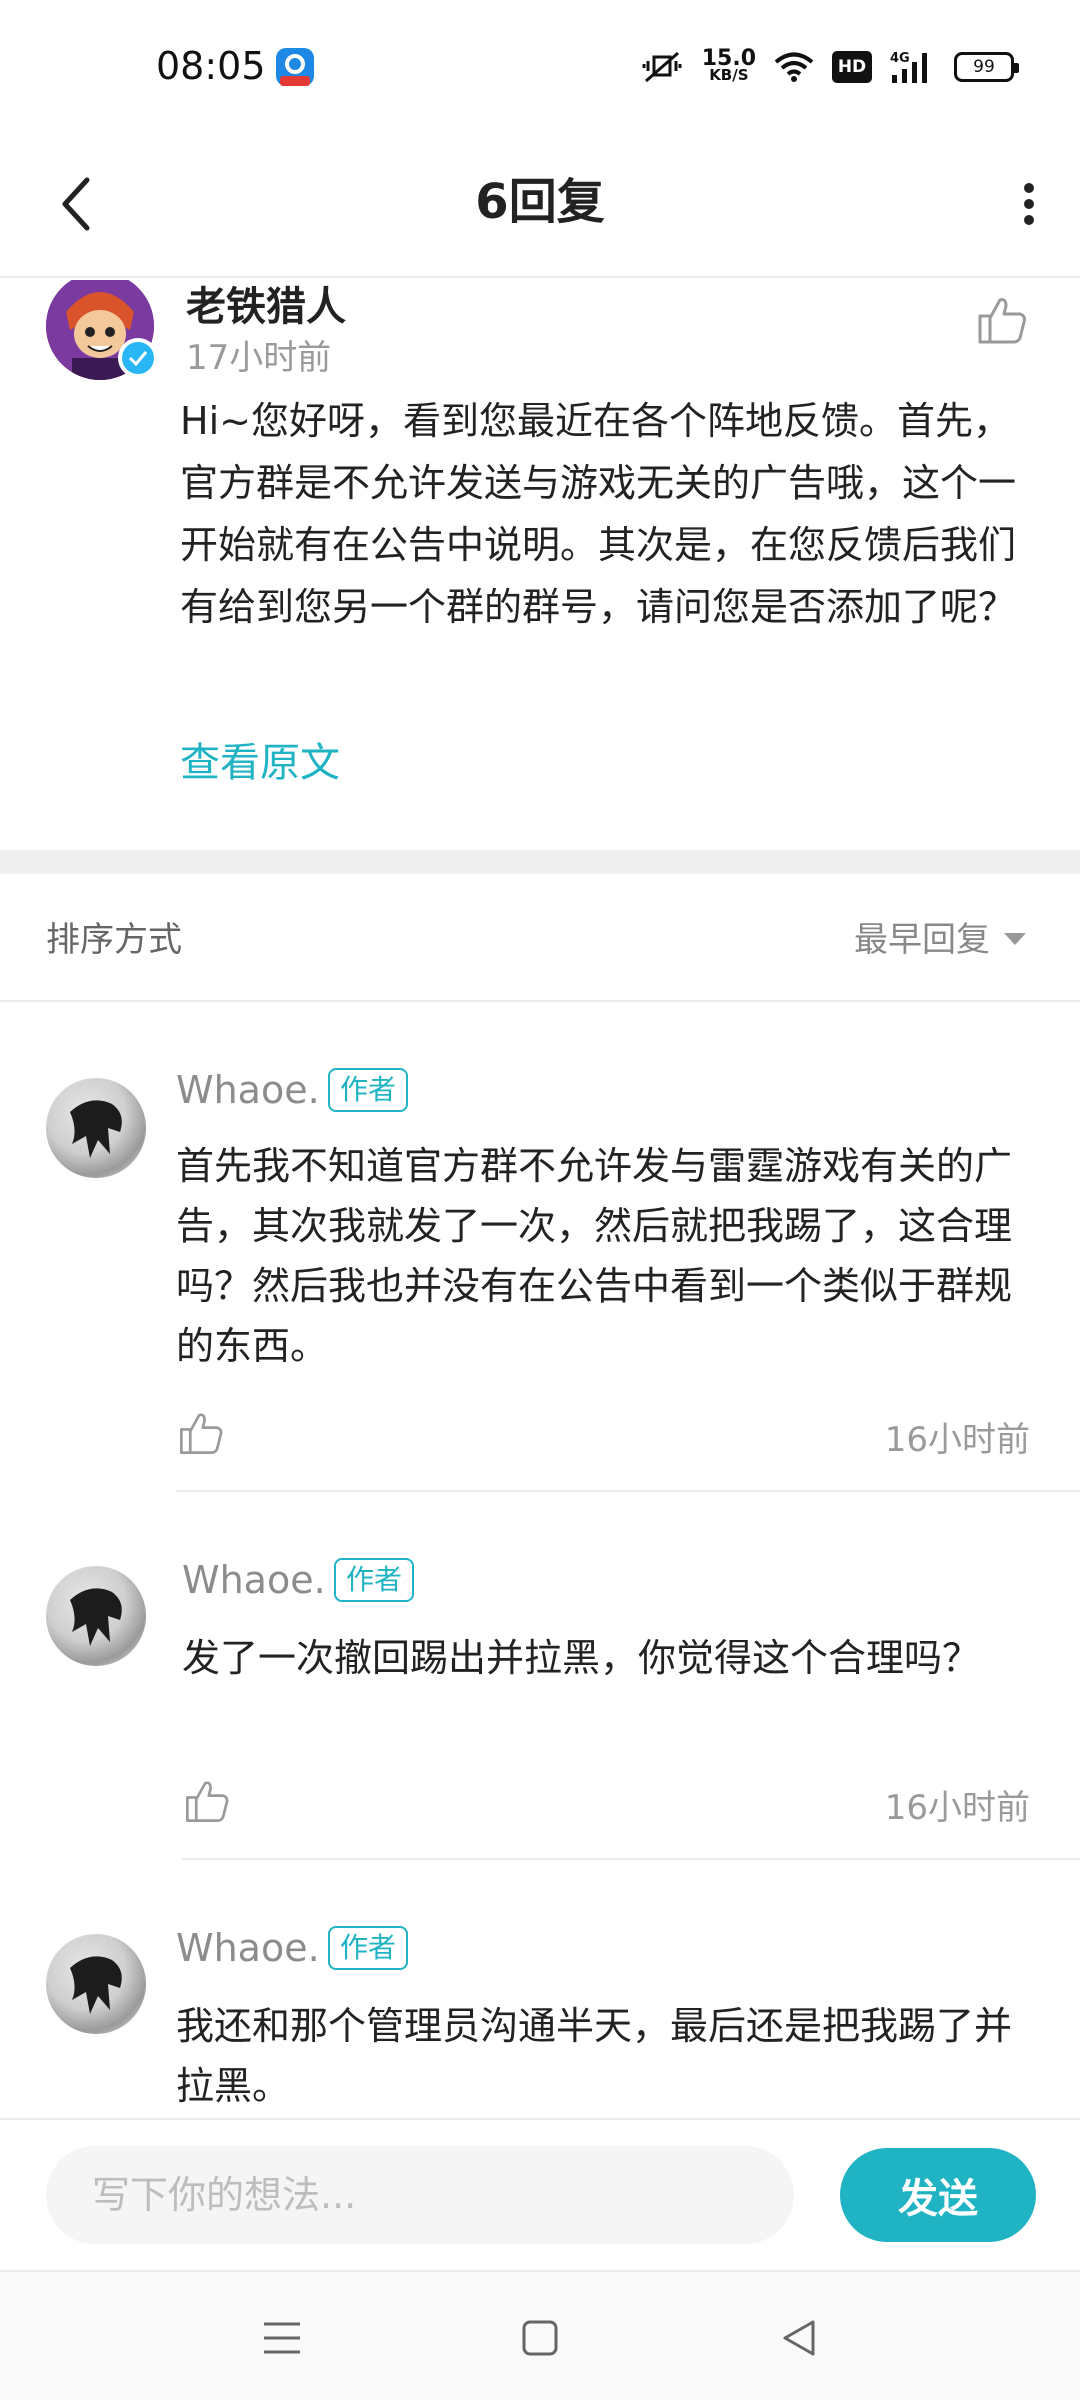 This screenshot has width=1080, height=2400. I want to click on svg-text: 4G, so click(900, 58).